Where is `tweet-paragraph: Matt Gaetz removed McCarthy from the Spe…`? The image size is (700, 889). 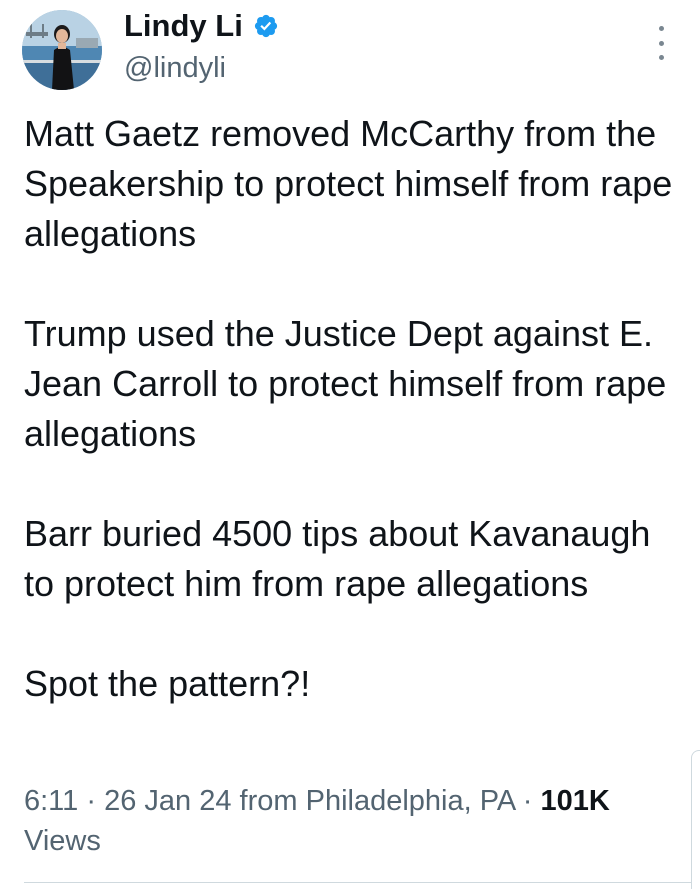 tweet-paragraph: Matt Gaetz removed McCarthy from the Spe… is located at coordinates (348, 183).